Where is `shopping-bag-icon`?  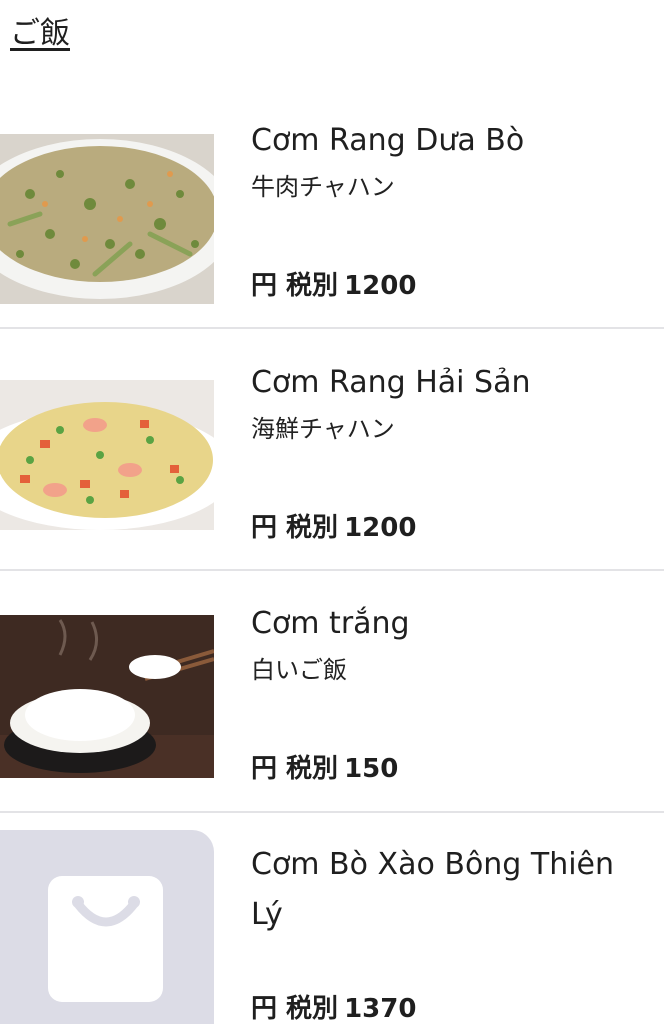 shopping-bag-icon is located at coordinates (105, 939).